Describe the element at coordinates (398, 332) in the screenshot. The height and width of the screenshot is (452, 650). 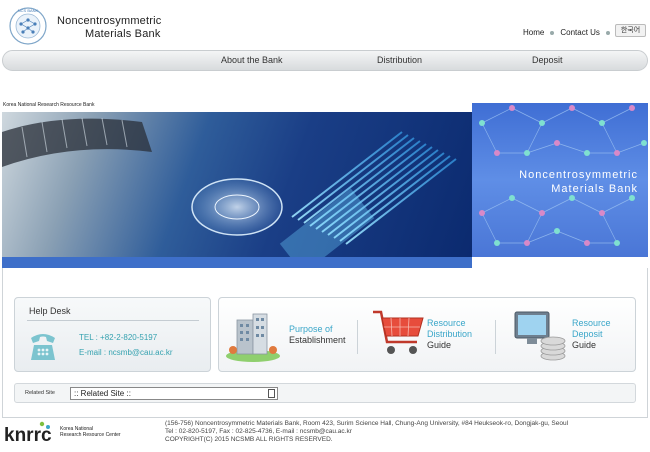
I see `shopping-cart-icon` at that location.